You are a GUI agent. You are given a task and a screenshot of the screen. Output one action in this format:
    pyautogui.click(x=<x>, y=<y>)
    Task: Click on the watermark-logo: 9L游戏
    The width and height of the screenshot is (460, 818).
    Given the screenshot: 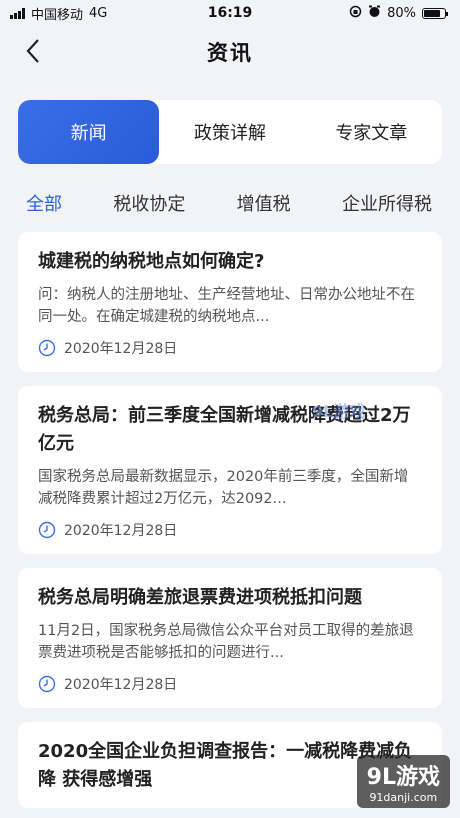 What is the action you would take?
    pyautogui.click(x=403, y=777)
    